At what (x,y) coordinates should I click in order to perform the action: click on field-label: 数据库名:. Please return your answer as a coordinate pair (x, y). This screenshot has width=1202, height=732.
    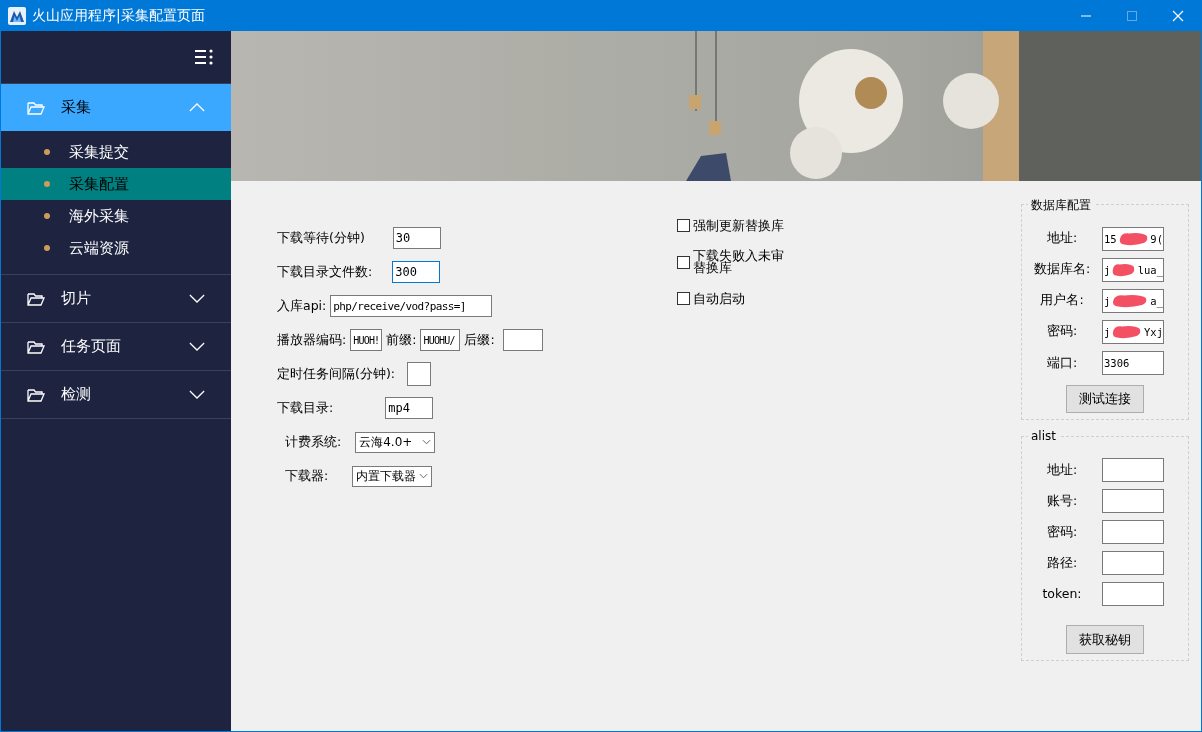
    Looking at the image, I should click on (1062, 270).